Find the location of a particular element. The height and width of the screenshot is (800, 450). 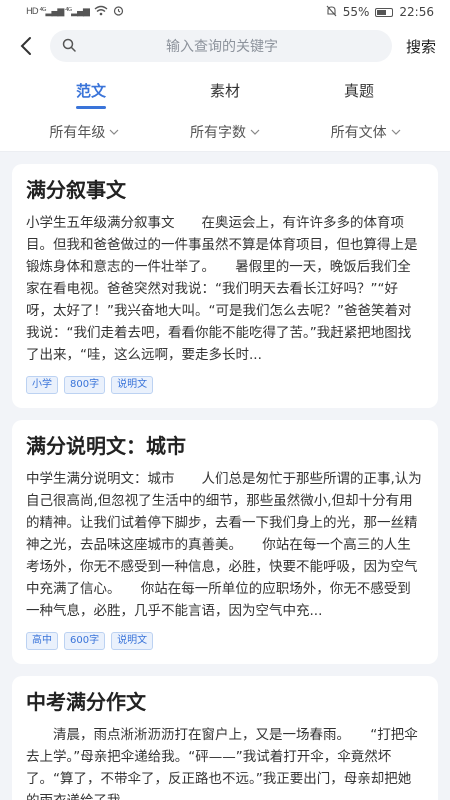

battery-percent: 55% is located at coordinates (356, 12).